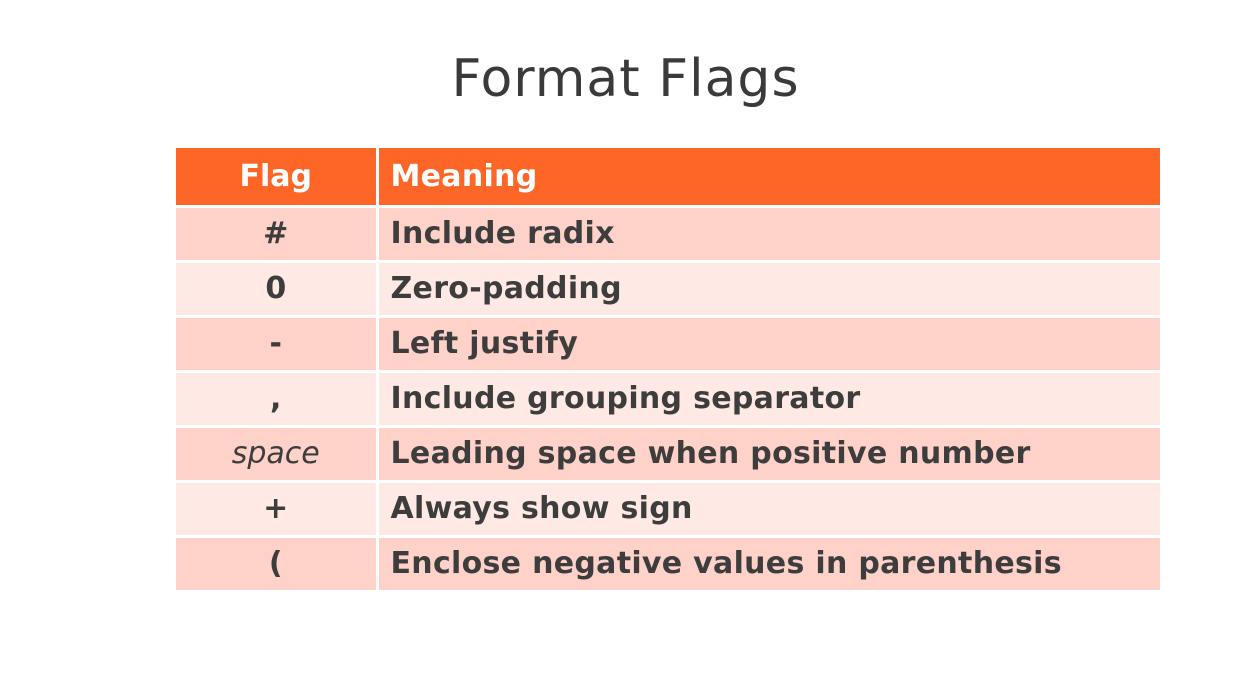 This screenshot has width=1251, height=695. What do you see at coordinates (768, 178) in the screenshot?
I see `meaning-column-header: Meaning` at bounding box center [768, 178].